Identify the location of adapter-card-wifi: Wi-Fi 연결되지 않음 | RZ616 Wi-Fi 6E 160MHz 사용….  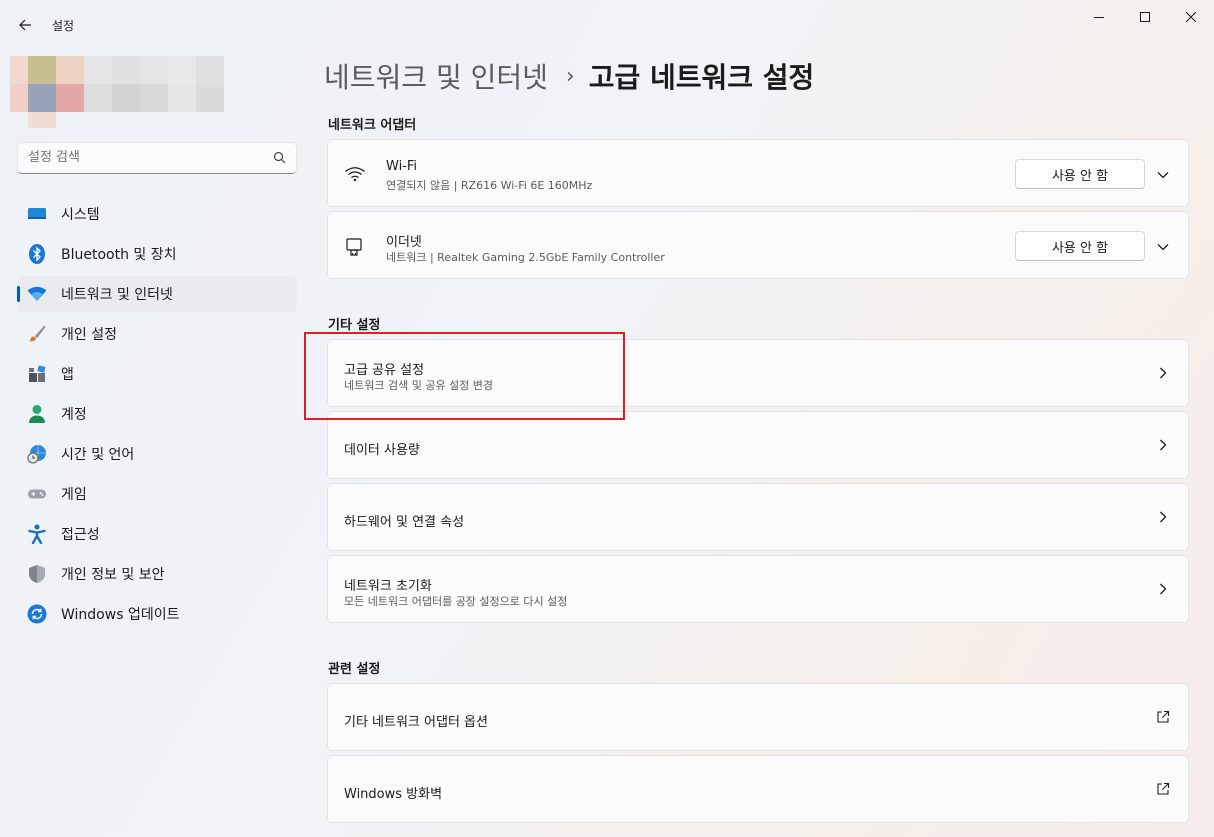
(758, 173).